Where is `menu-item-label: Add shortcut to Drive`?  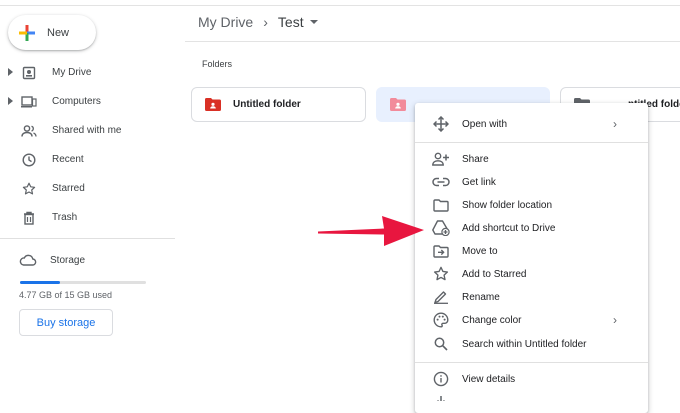
menu-item-label: Add shortcut to Drive is located at coordinates (509, 228).